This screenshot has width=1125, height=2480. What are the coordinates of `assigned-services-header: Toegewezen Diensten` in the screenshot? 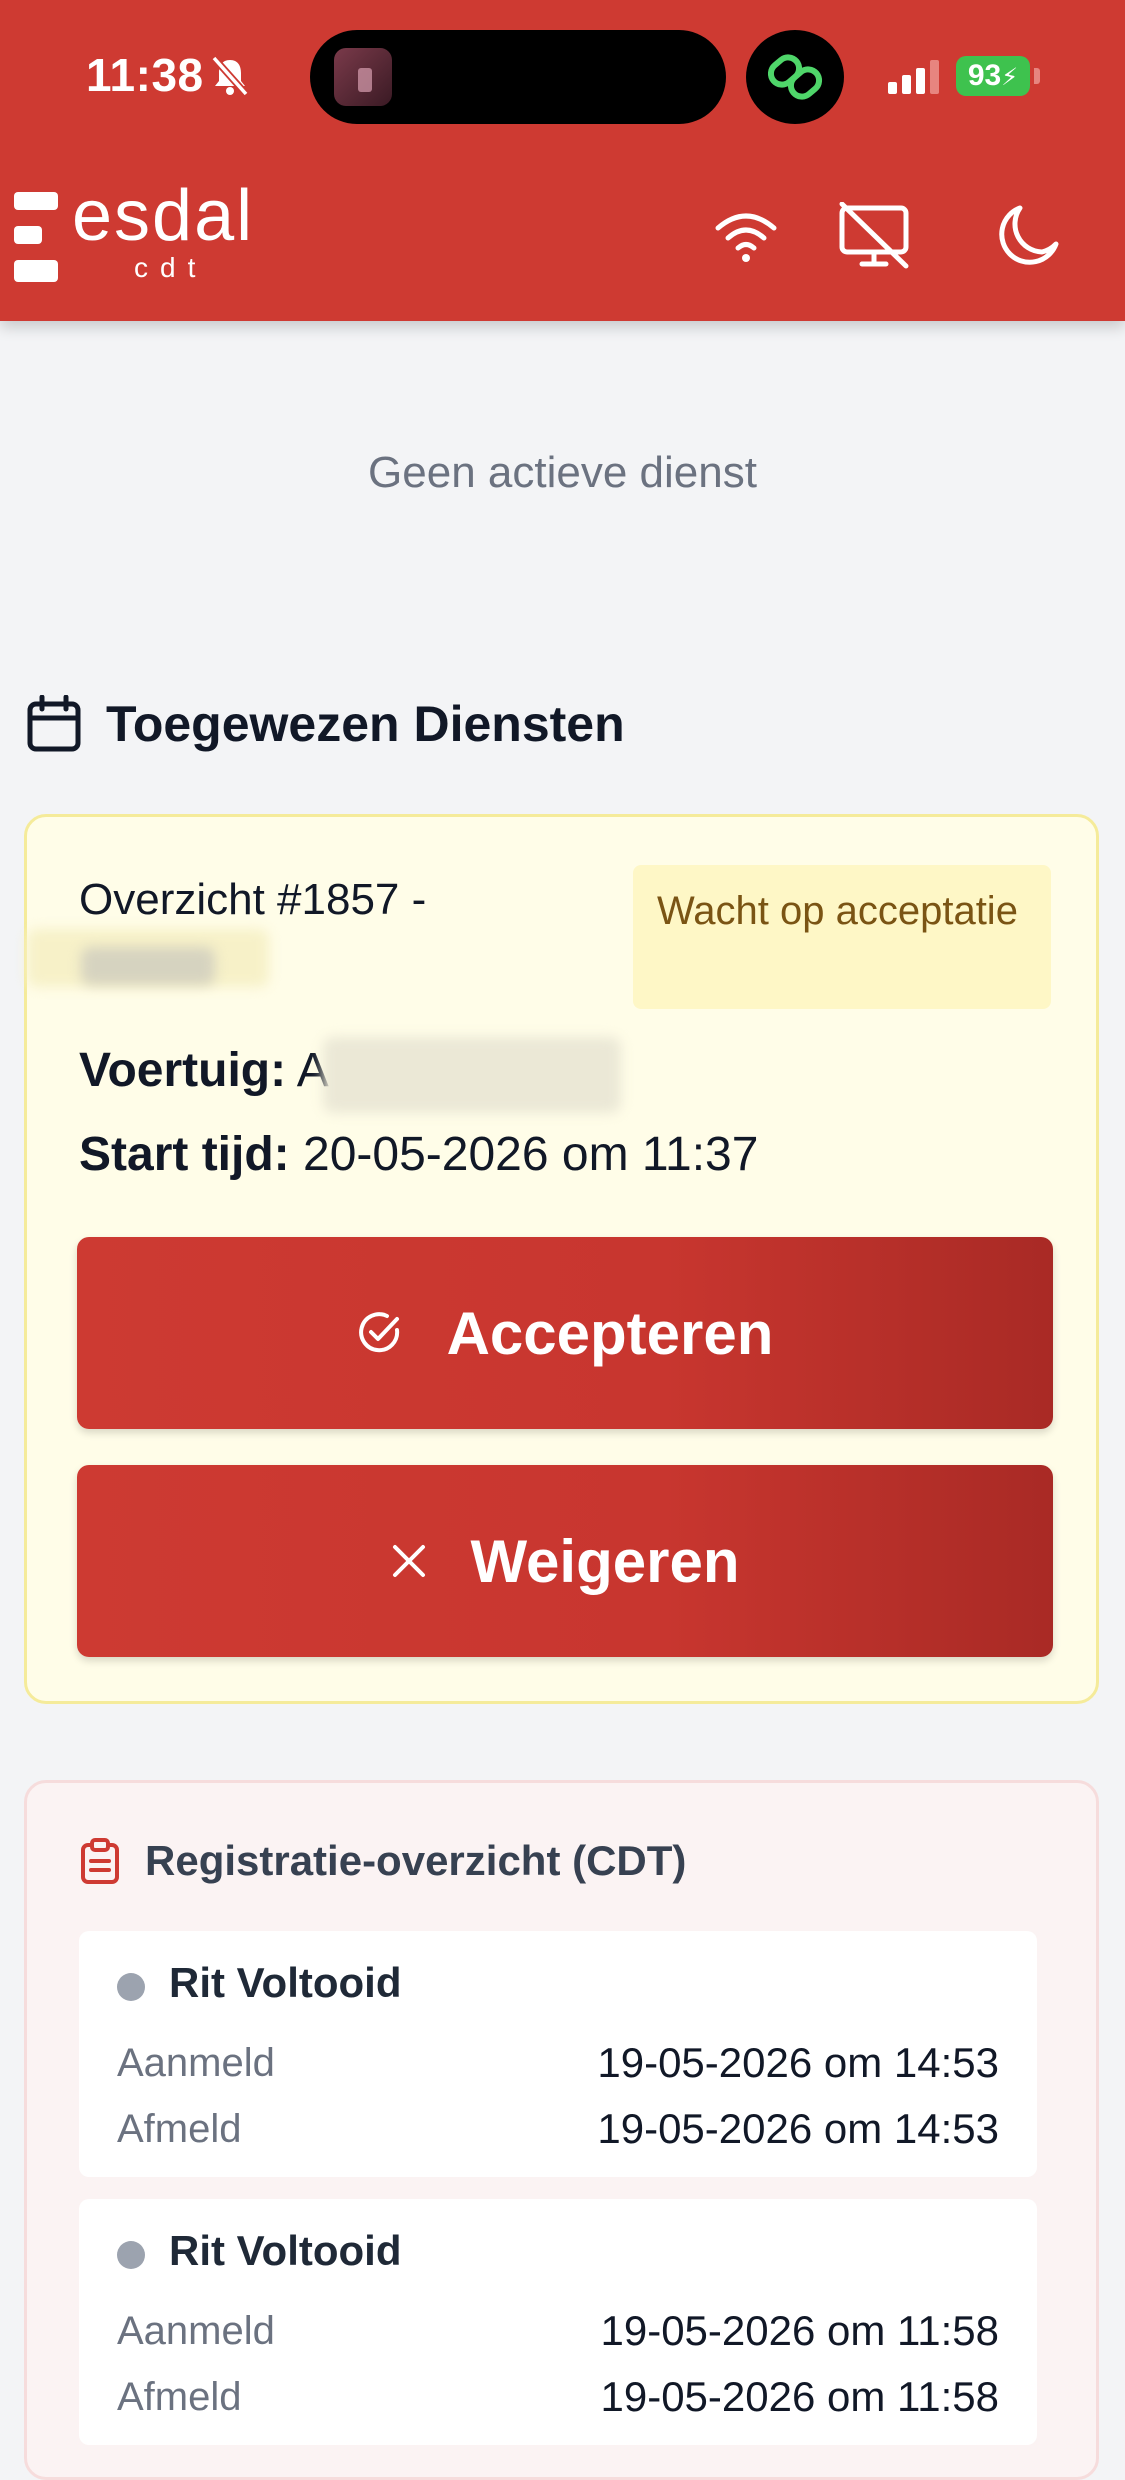 It's located at (325, 724).